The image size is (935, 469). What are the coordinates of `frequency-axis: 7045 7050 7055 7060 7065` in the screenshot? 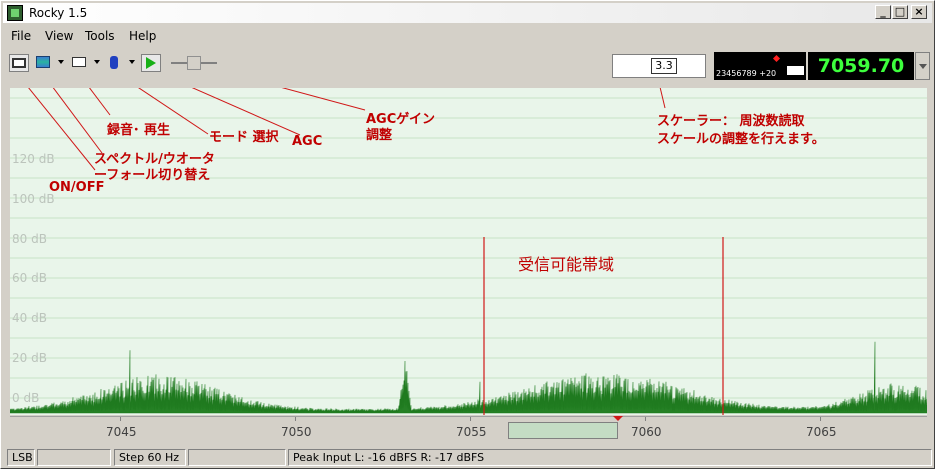 It's located at (468, 429).